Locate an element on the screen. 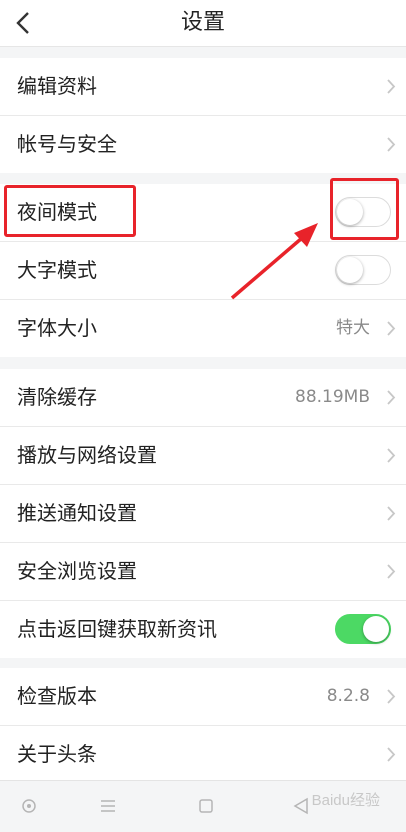  watermark: Baidu经验 is located at coordinates (345, 800).